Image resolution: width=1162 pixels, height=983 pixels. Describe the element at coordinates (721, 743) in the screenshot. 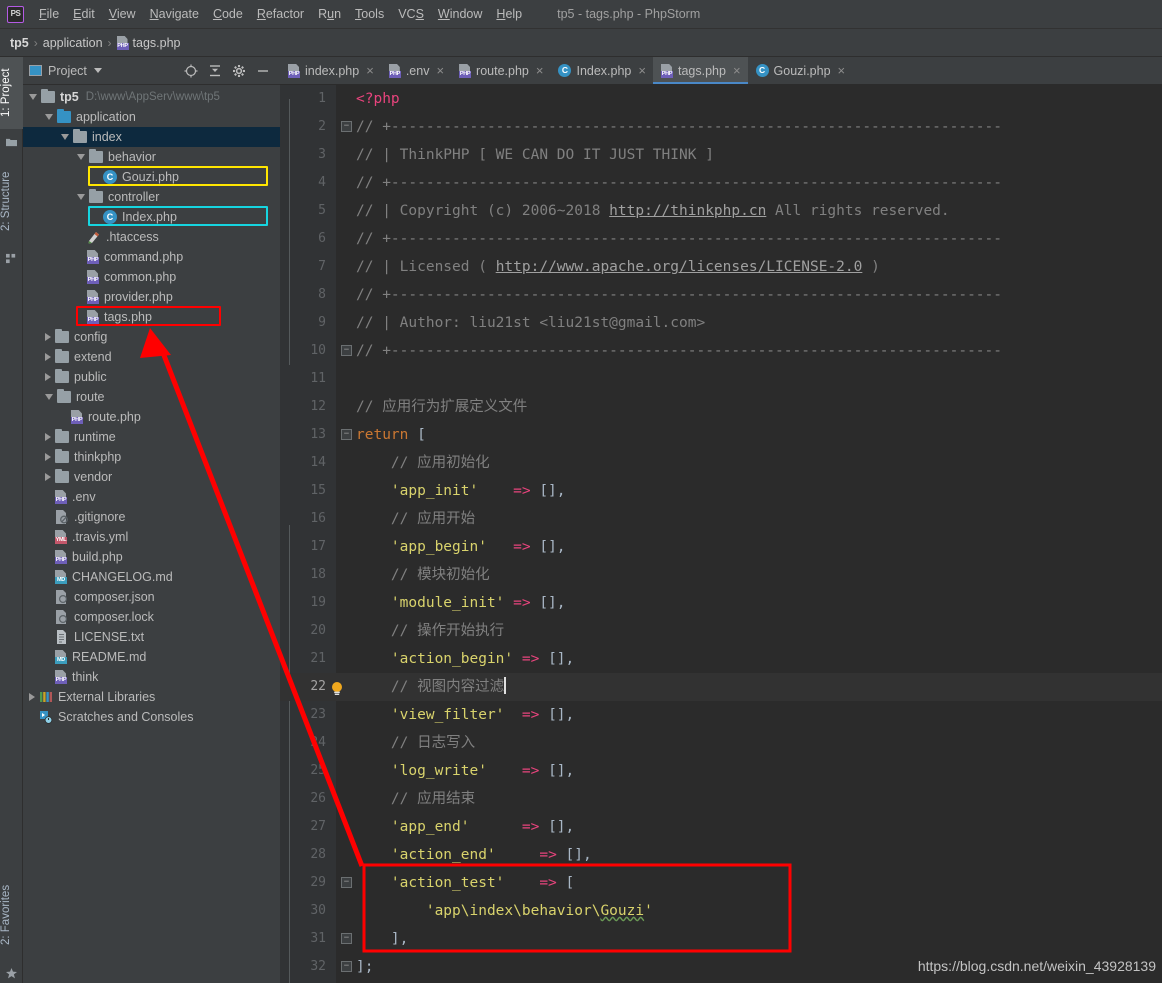

I see `code-line-24: 24 // 日志写入` at that location.